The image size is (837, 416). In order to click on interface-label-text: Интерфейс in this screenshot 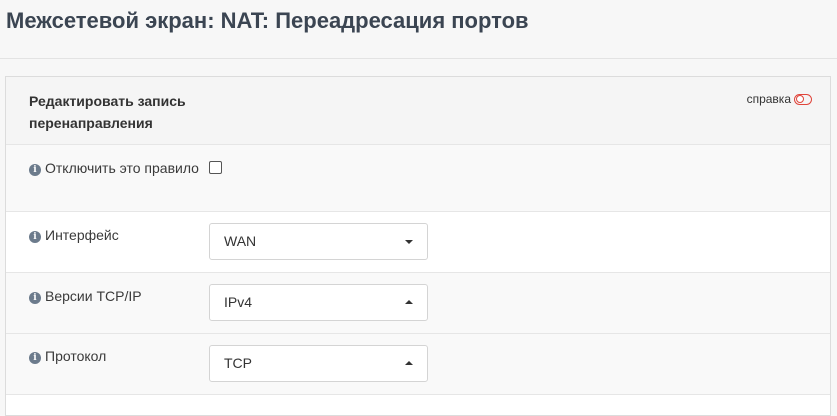, I will do `click(82, 235)`.